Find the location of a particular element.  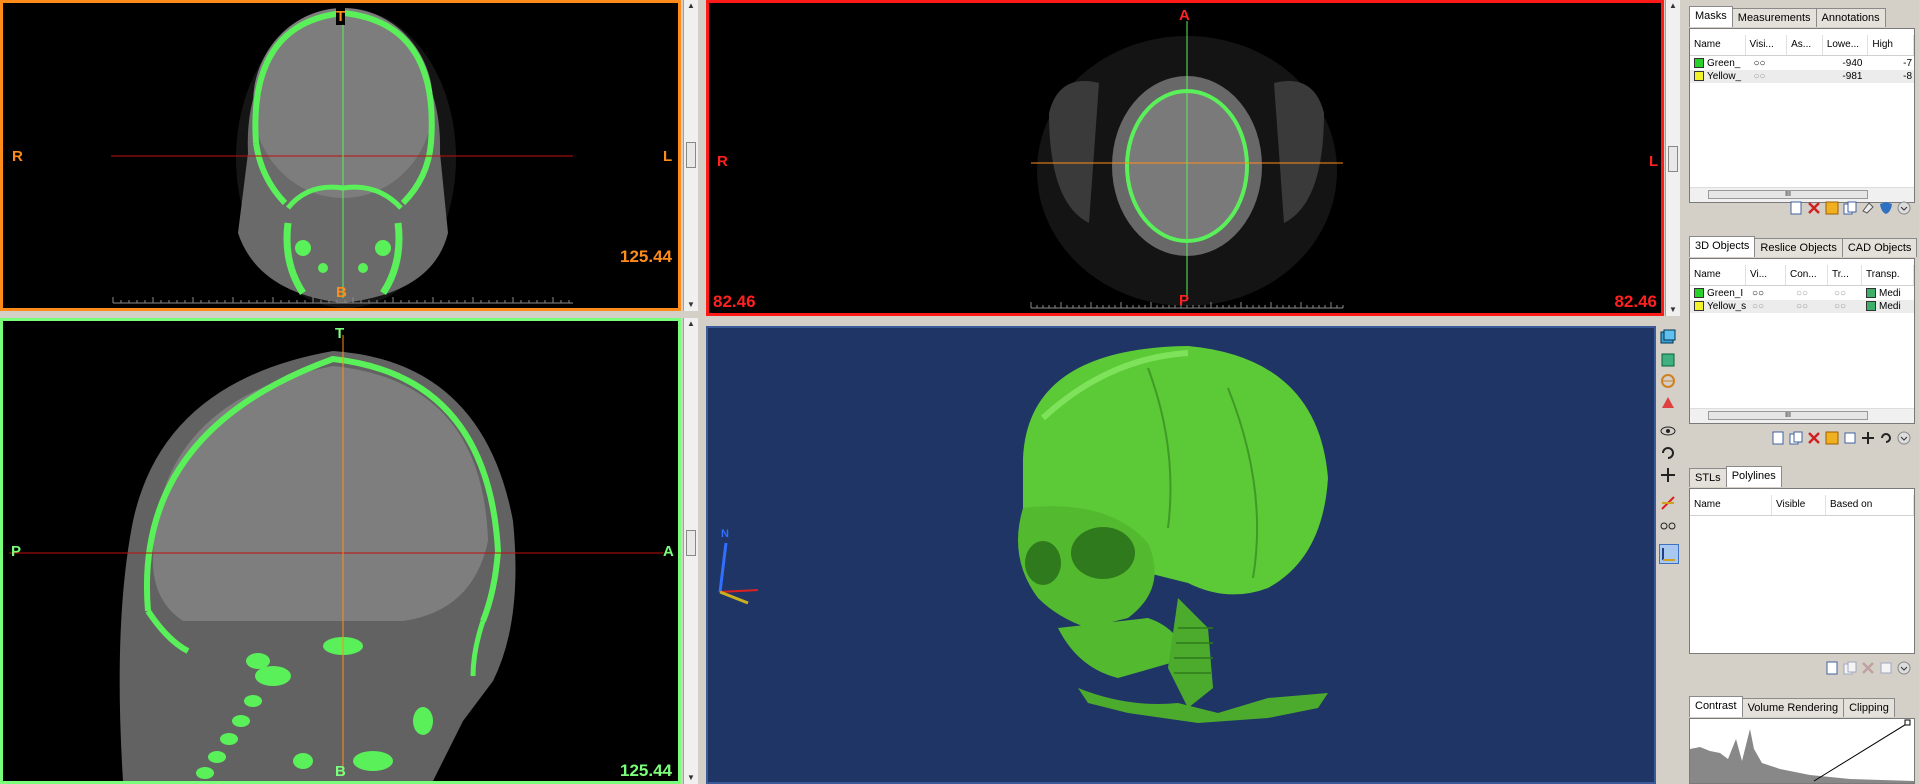

object-row-green: Green_I ○○ ○○ ○○ Medi is located at coordinates (1802, 293).